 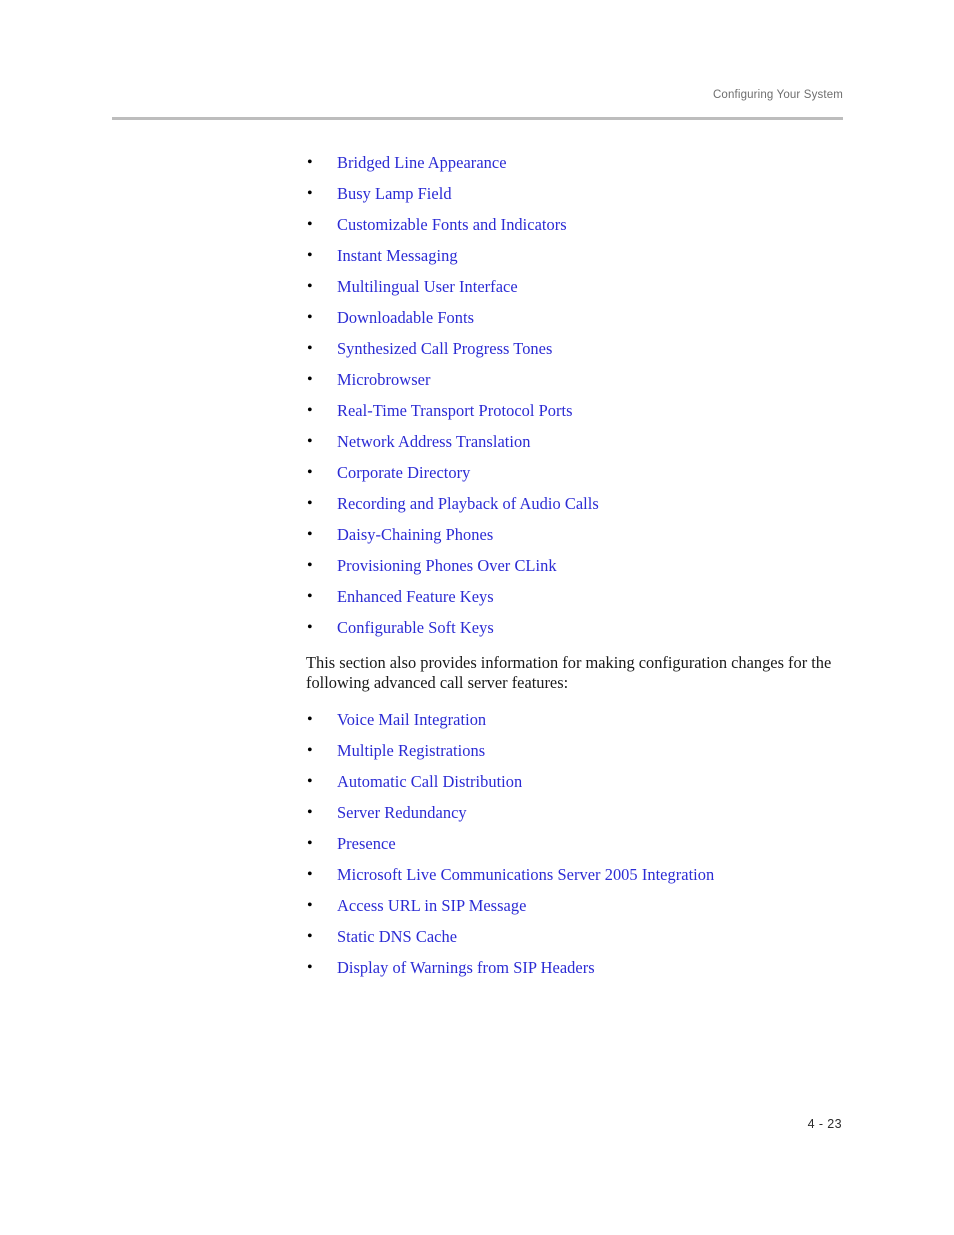 I want to click on list-item: • Provisioning Phones Over CLink, so click(x=586, y=565).